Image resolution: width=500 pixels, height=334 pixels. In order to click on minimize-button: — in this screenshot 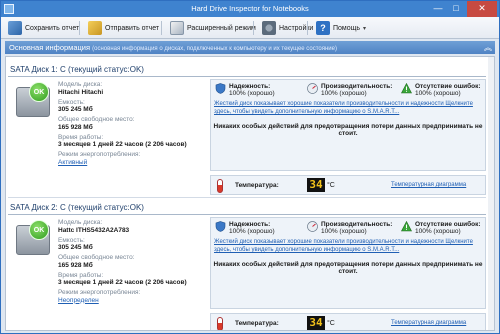, I will do `click(438, 9)`.